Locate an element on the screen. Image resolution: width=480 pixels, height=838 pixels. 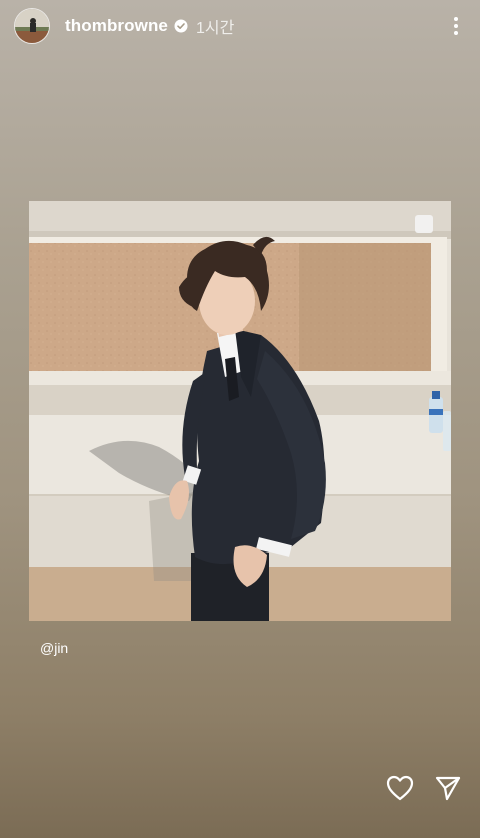
paper-plane-icon is located at coordinates (448, 788).